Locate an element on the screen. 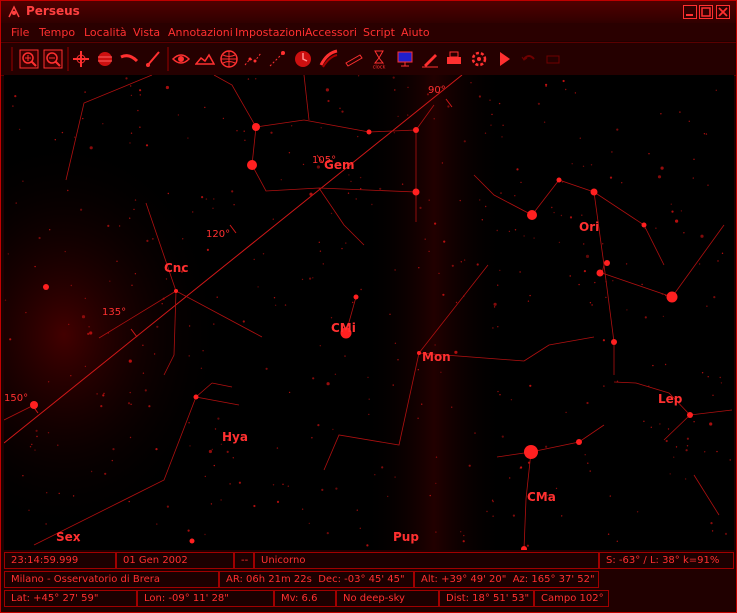 Image resolution: width=737 pixels, height=613 pixels. title-bar: Perseus is located at coordinates (368, 12).